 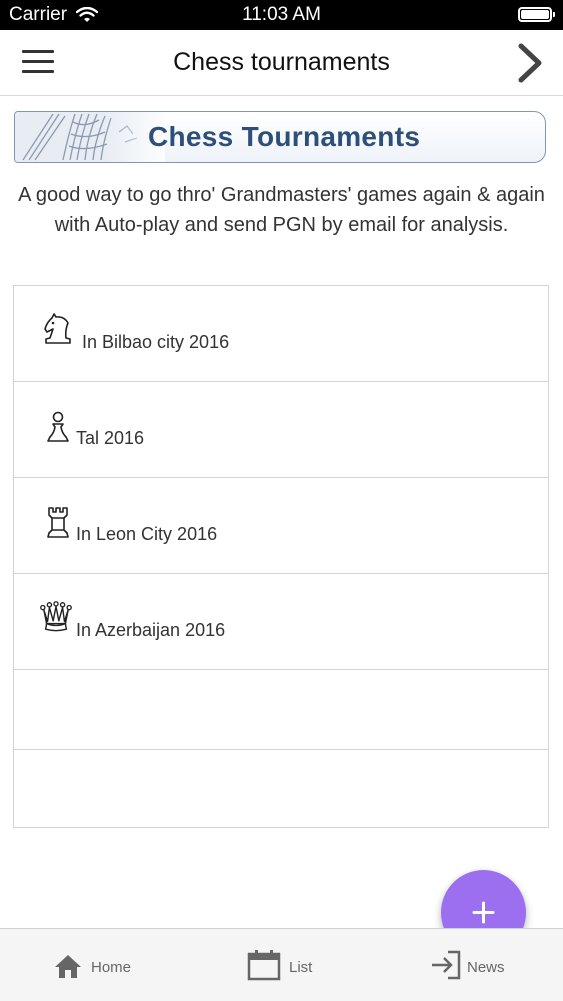 What do you see at coordinates (68, 966) in the screenshot?
I see `home-icon` at bounding box center [68, 966].